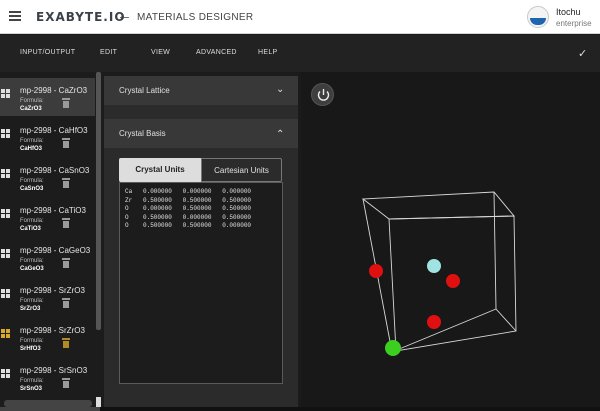 The width and height of the screenshot is (600, 411). I want to click on material-title: mp-2998 - CaTiO3, so click(53, 210).